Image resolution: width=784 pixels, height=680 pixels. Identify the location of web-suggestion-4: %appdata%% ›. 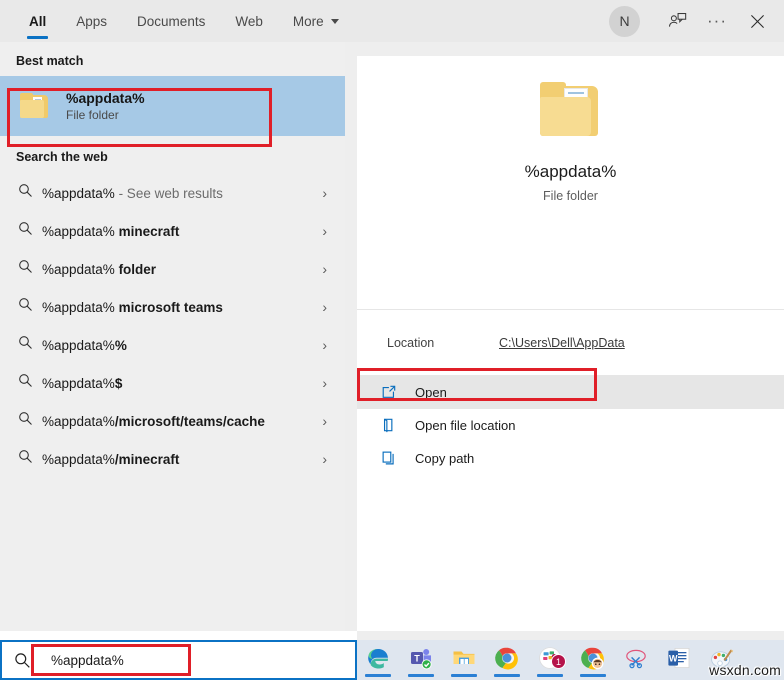
(172, 345).